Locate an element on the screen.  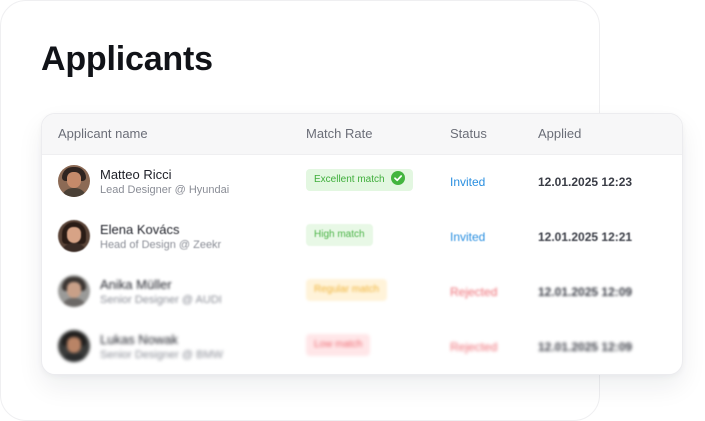
page-title: Applicants is located at coordinates (127, 59).